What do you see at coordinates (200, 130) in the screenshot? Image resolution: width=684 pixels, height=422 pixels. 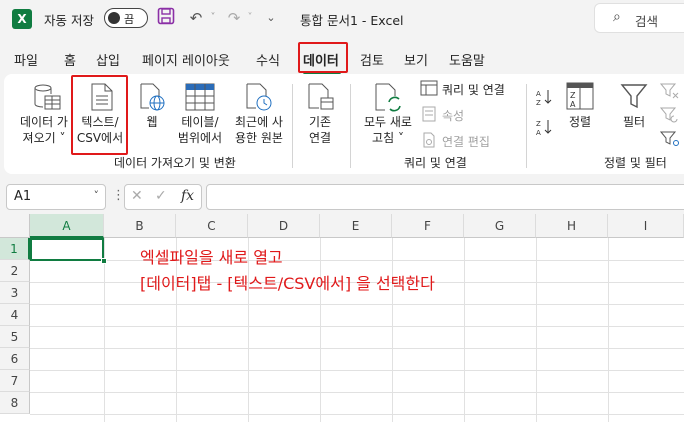 I see `table-range-button: 테이블/ 범위에서` at bounding box center [200, 130].